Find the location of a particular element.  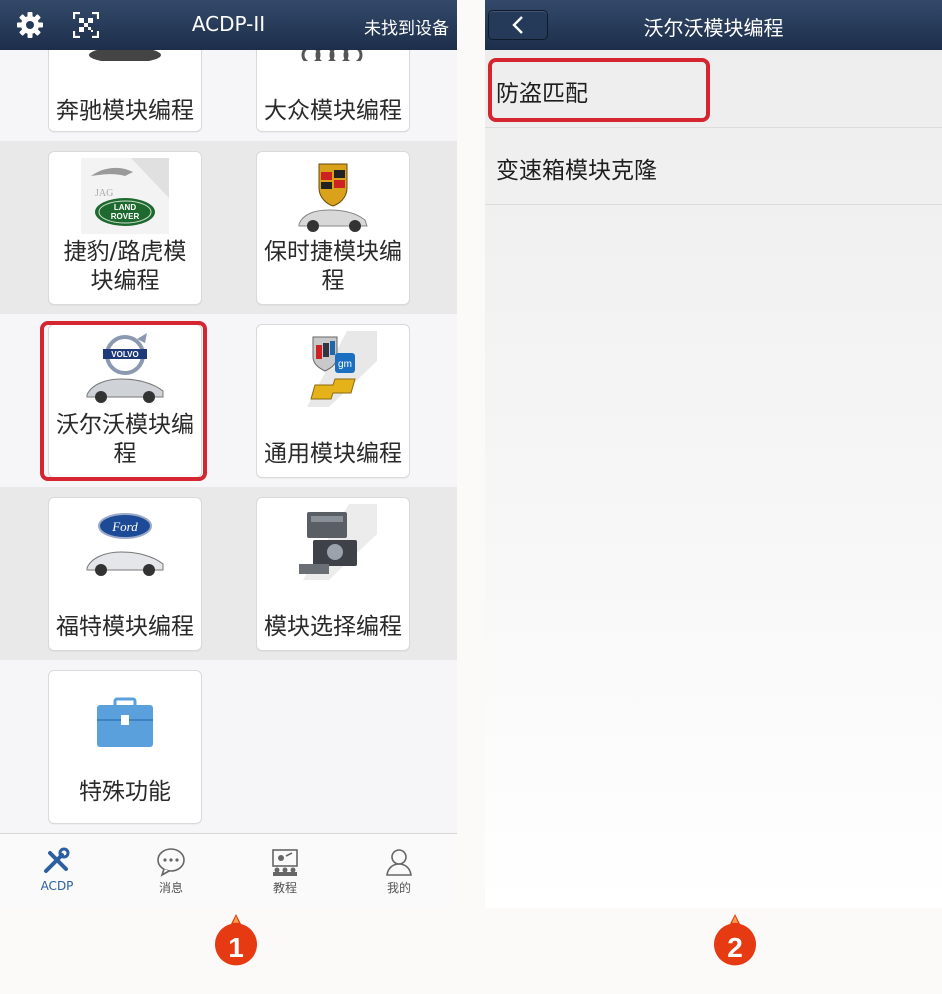

audi-logo-icon is located at coordinates (332, 55).